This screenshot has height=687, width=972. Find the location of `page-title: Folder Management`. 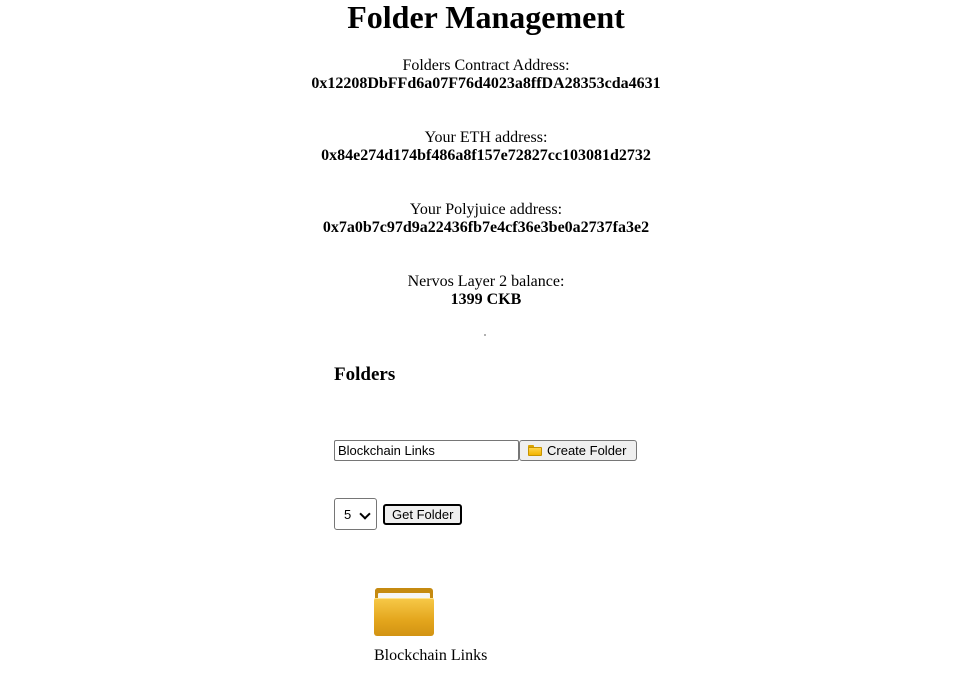

page-title: Folder Management is located at coordinates (486, 17).